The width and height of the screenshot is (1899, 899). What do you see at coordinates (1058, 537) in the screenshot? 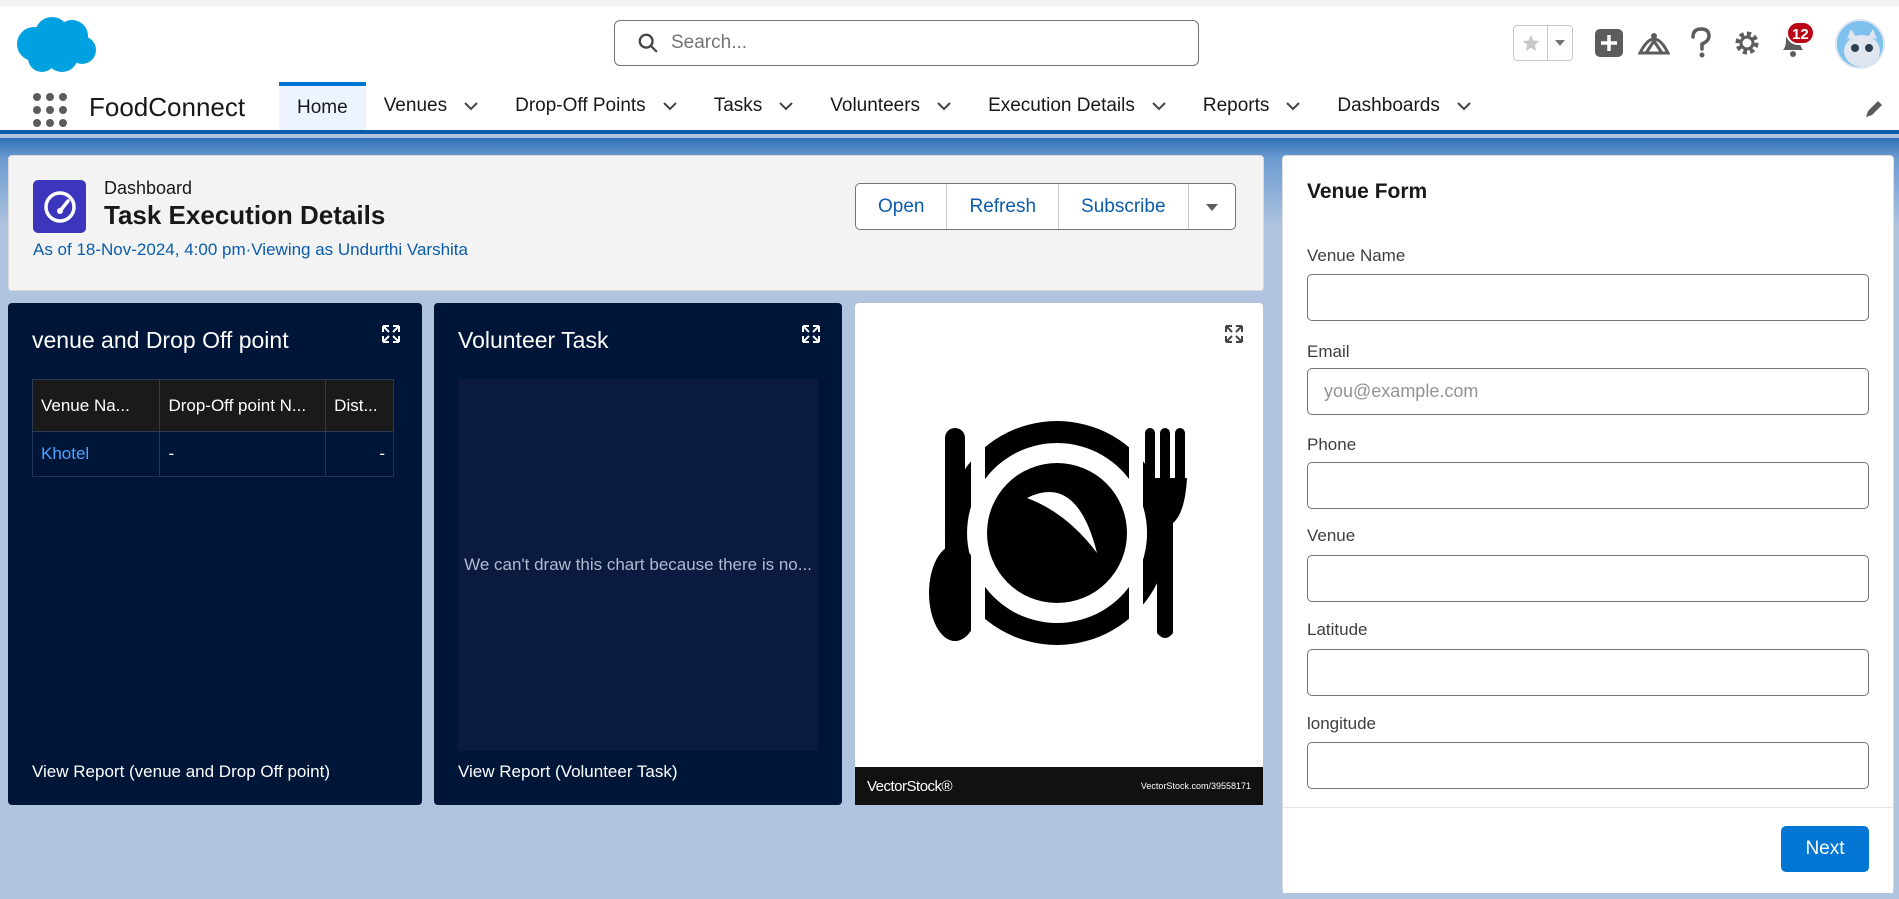
I see `plate-spoon-fork-image` at bounding box center [1058, 537].